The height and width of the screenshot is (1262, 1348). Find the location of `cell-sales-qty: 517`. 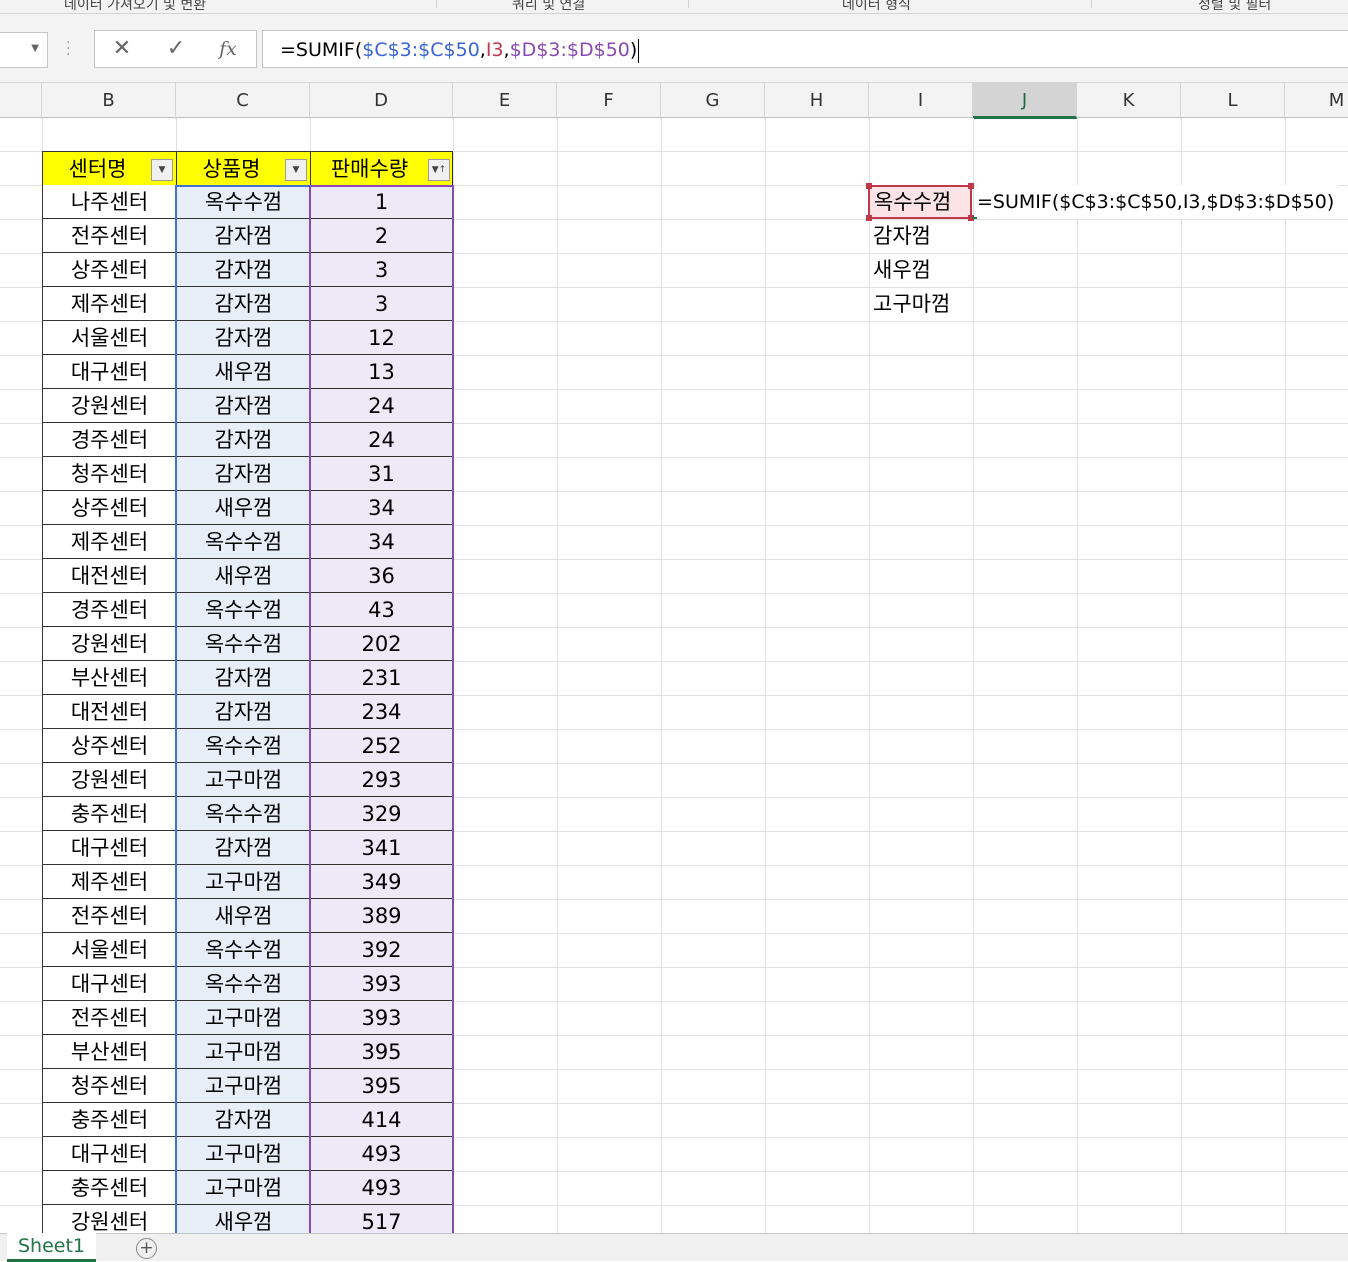

cell-sales-qty: 517 is located at coordinates (381, 1219).